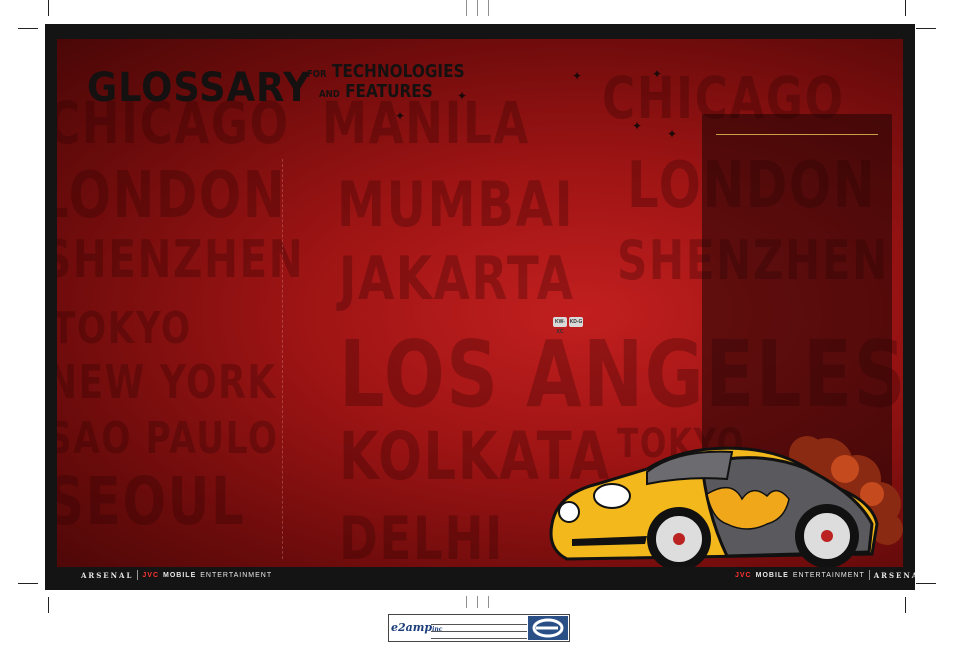 The image size is (954, 653). I want to click on bg-city-word: MANILA, so click(426, 123).